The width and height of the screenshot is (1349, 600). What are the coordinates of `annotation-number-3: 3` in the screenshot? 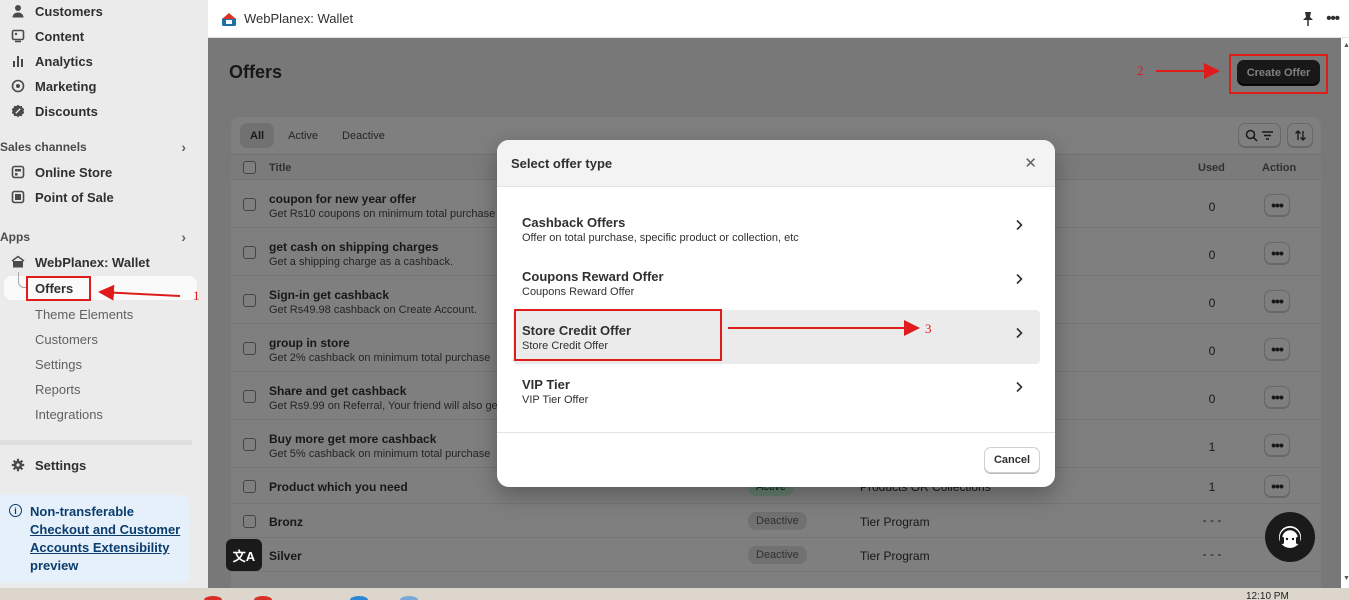 It's located at (928, 328).